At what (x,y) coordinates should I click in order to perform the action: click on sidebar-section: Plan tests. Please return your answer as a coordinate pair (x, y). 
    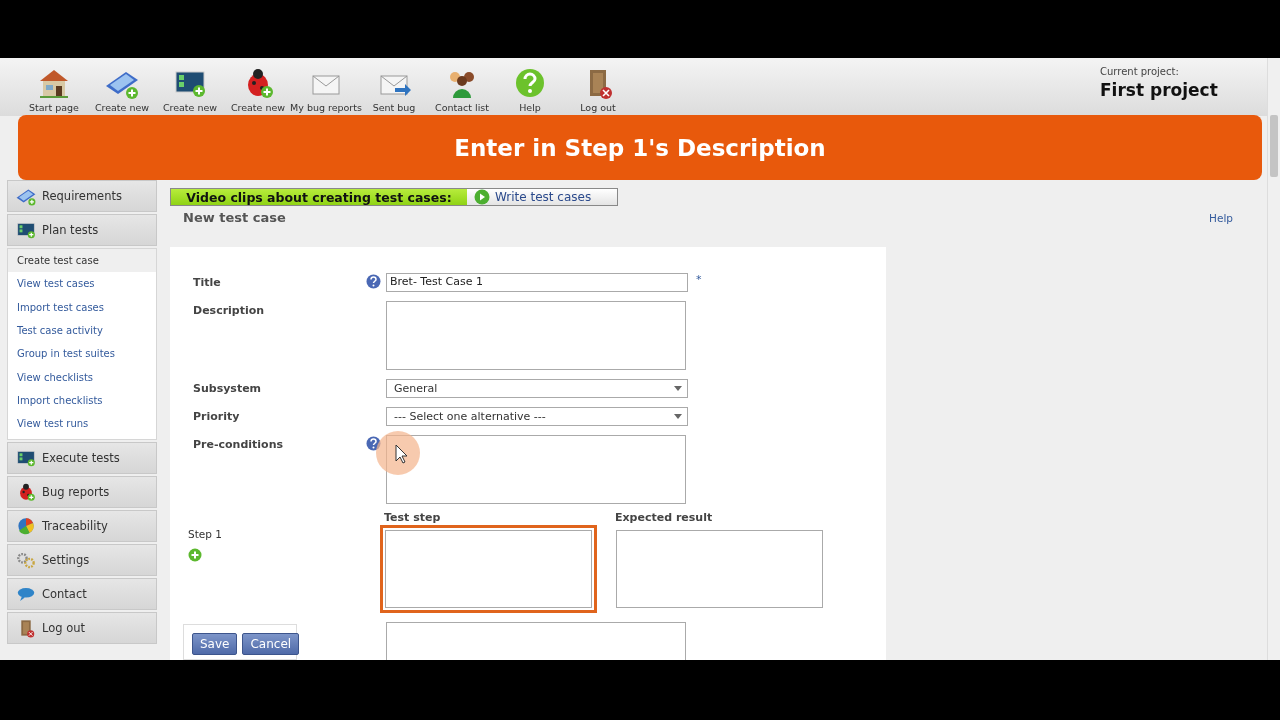
    Looking at the image, I should click on (82, 230).